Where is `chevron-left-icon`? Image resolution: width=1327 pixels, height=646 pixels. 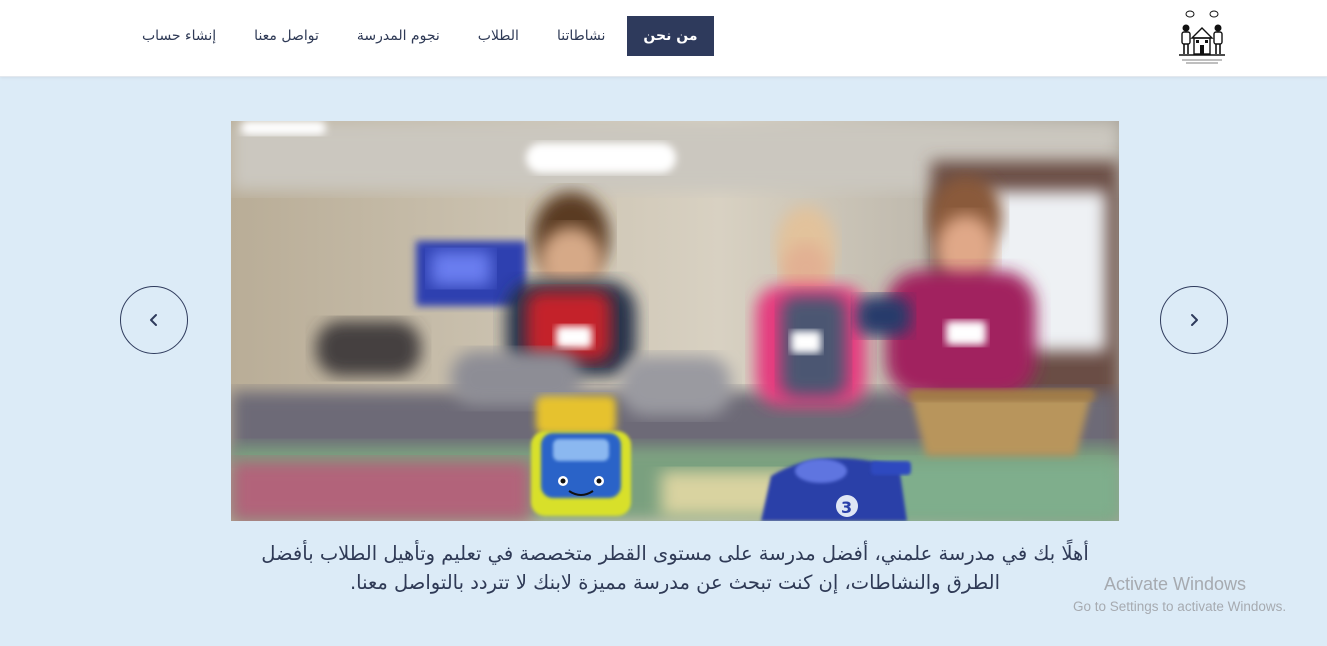
chevron-left-icon is located at coordinates (153, 320).